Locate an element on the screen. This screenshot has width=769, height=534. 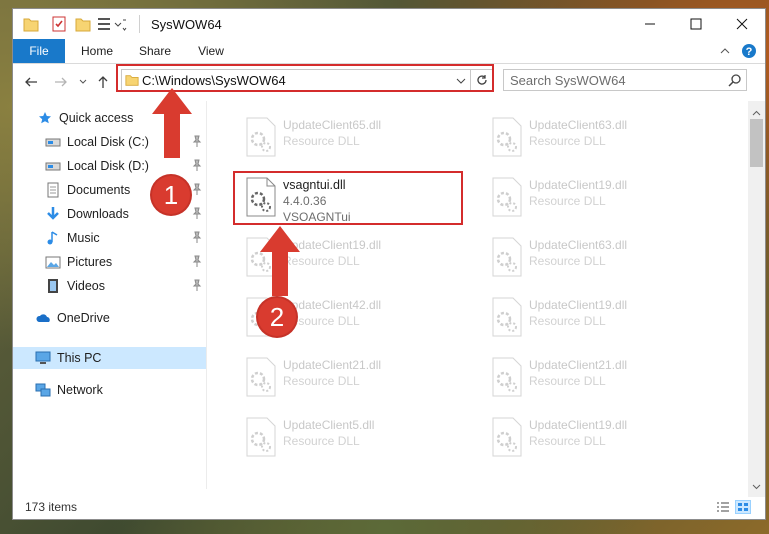
close-button is located at coordinates (742, 24).